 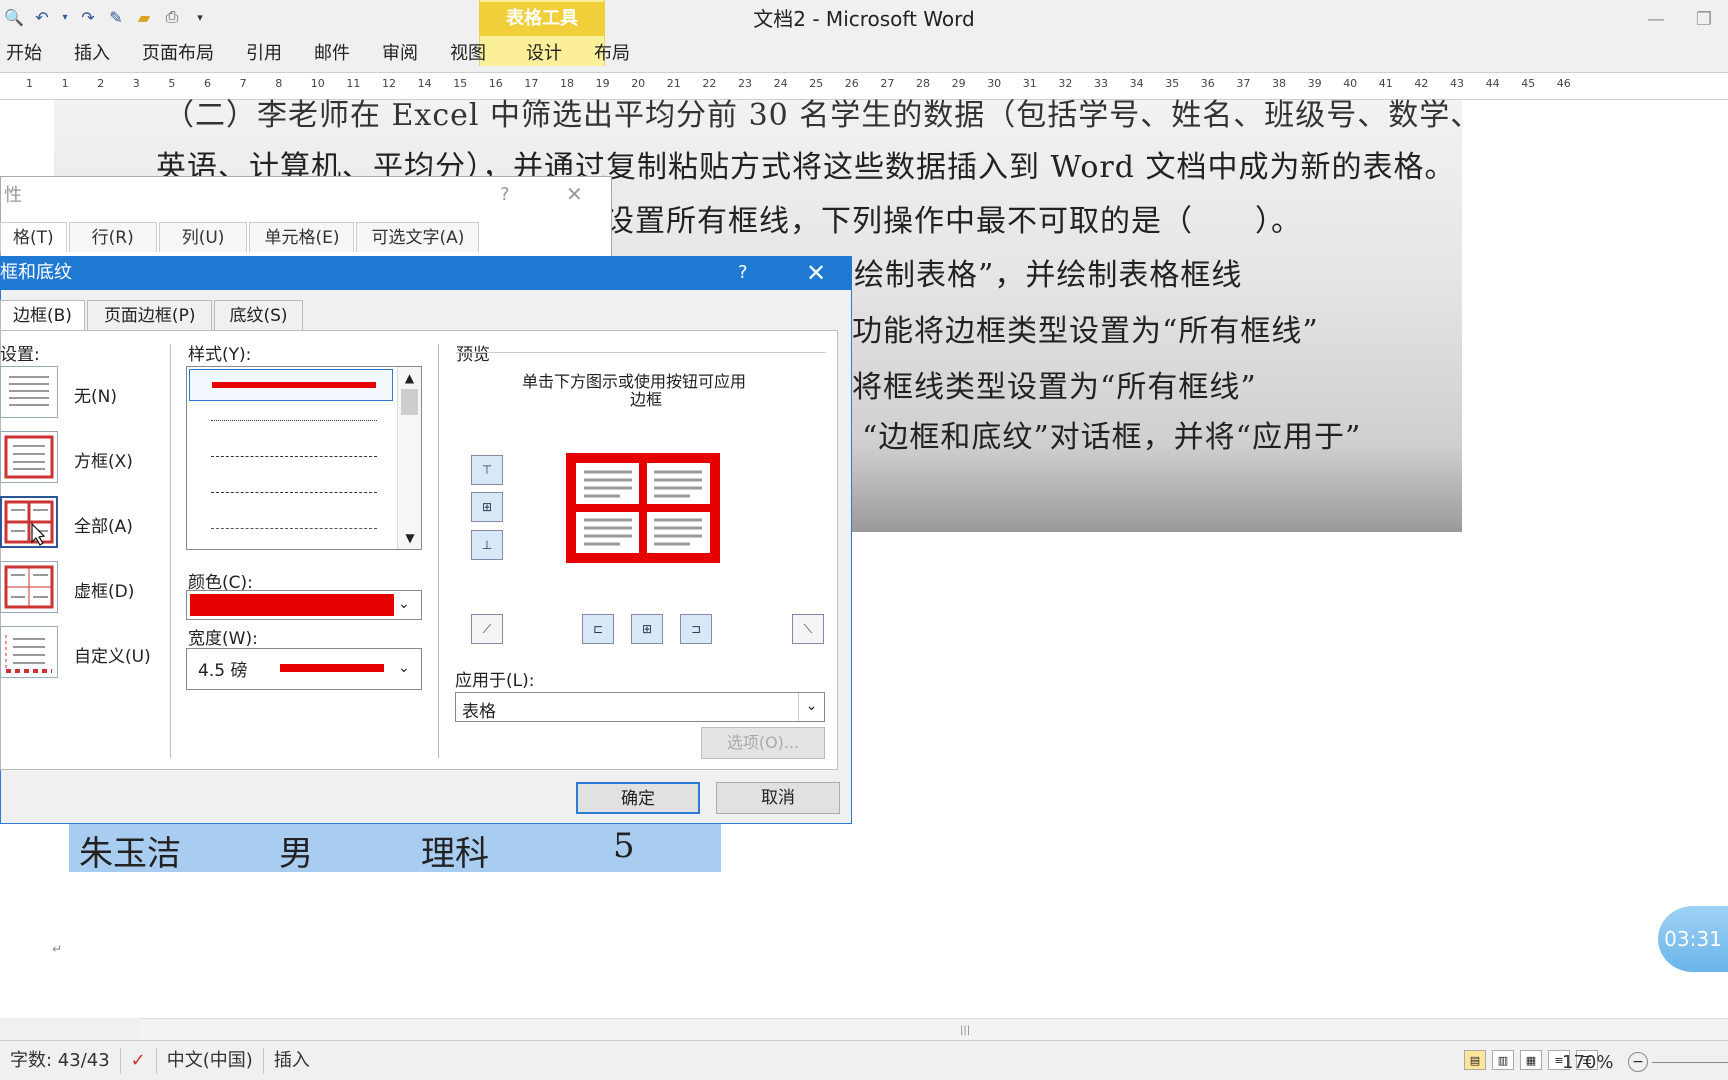 I want to click on tab-shading: 底纹(S), so click(x=258, y=315).